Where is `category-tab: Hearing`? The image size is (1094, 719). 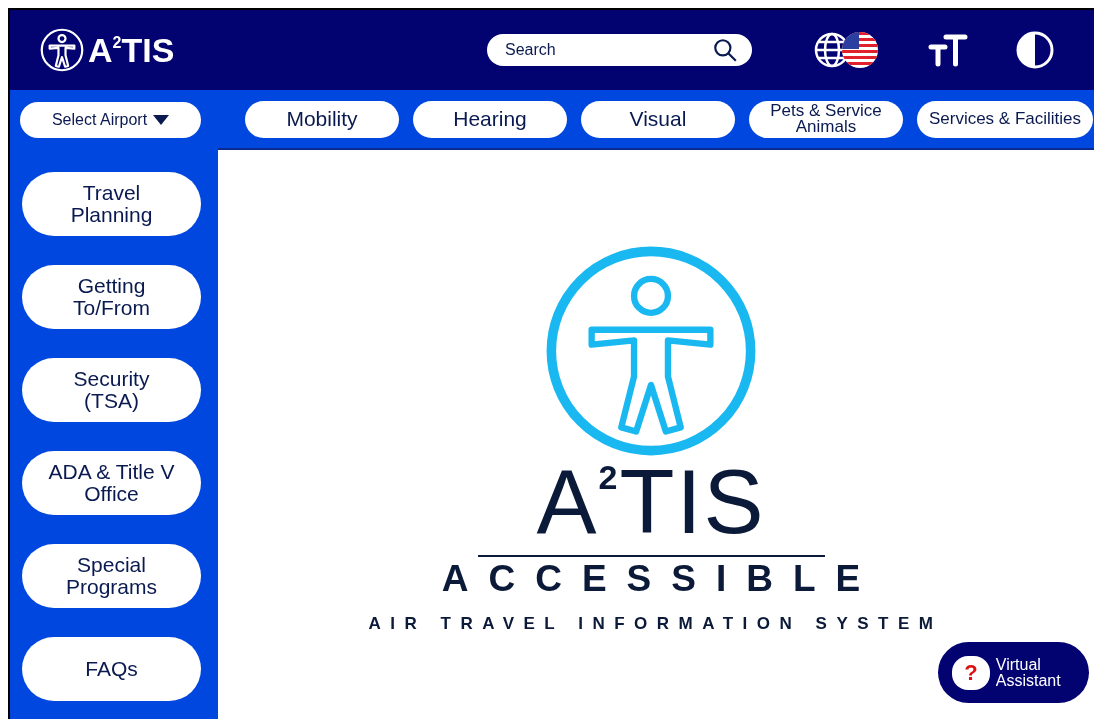 category-tab: Hearing is located at coordinates (490, 119).